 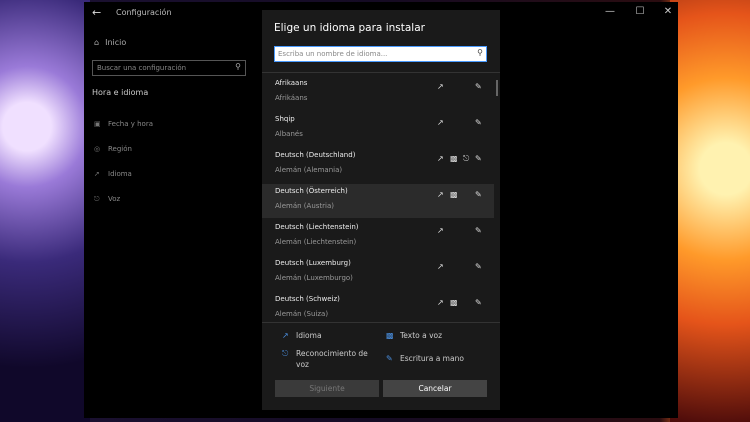 What do you see at coordinates (114, 199) in the screenshot?
I see `sidebar-item-label: Voz` at bounding box center [114, 199].